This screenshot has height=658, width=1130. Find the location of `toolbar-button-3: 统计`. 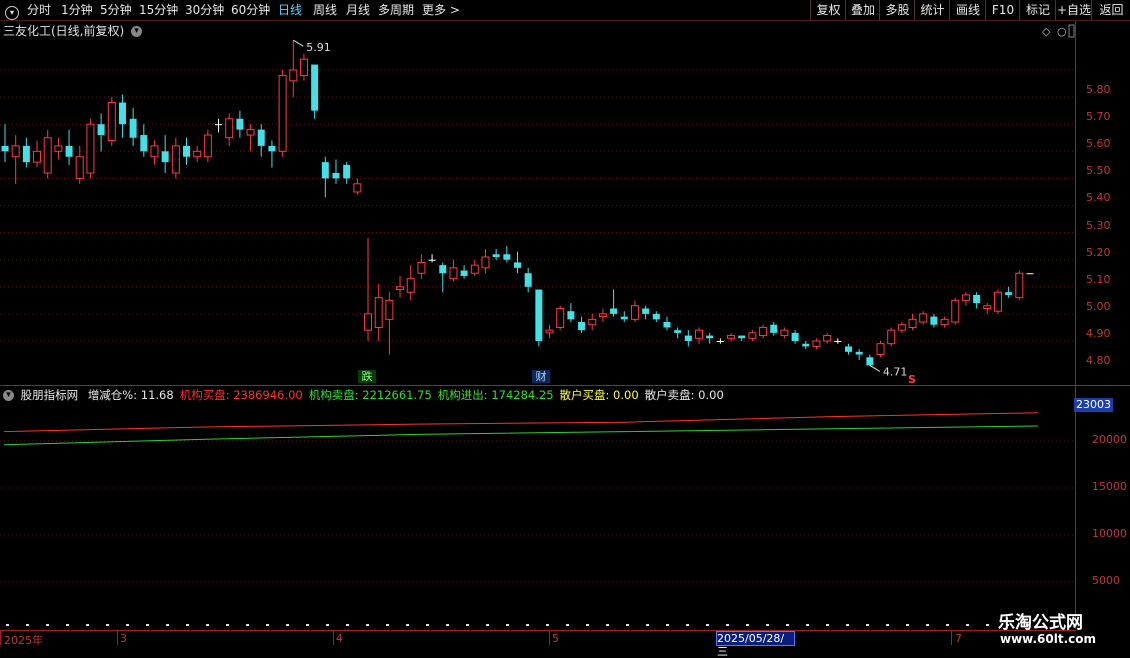

toolbar-button-3: 统计 is located at coordinates (932, 10).